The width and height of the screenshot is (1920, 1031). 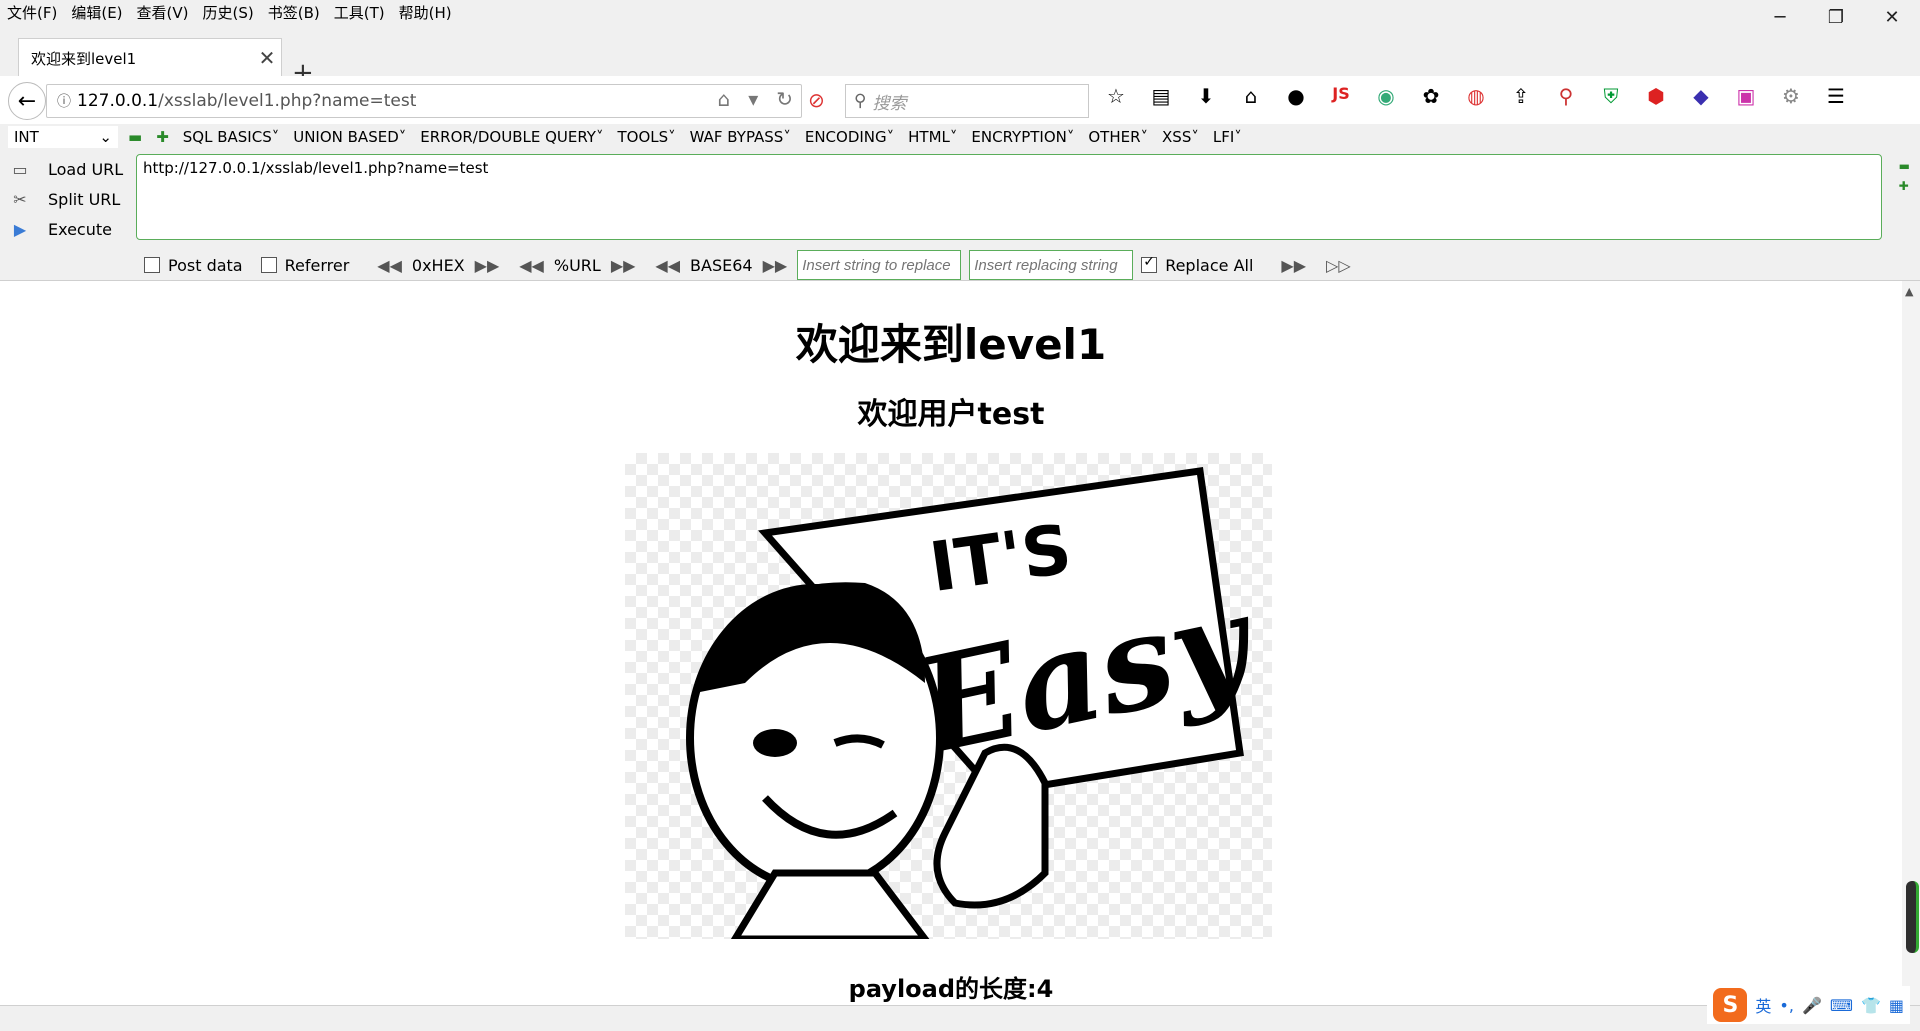 I want to click on minus-icon: ▬, so click(x=135, y=137).